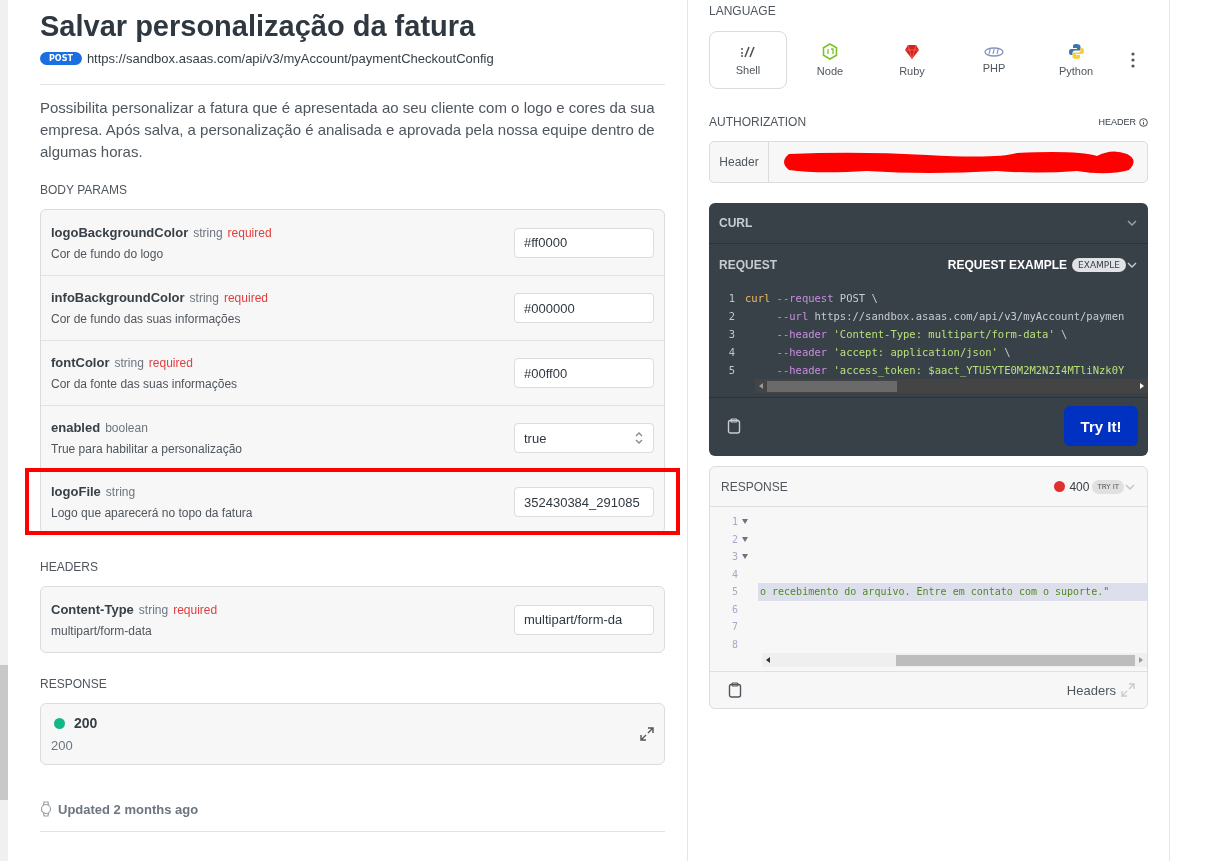 The image size is (1210, 861). What do you see at coordinates (1100, 690) in the screenshot?
I see `headers-button: Headers` at bounding box center [1100, 690].